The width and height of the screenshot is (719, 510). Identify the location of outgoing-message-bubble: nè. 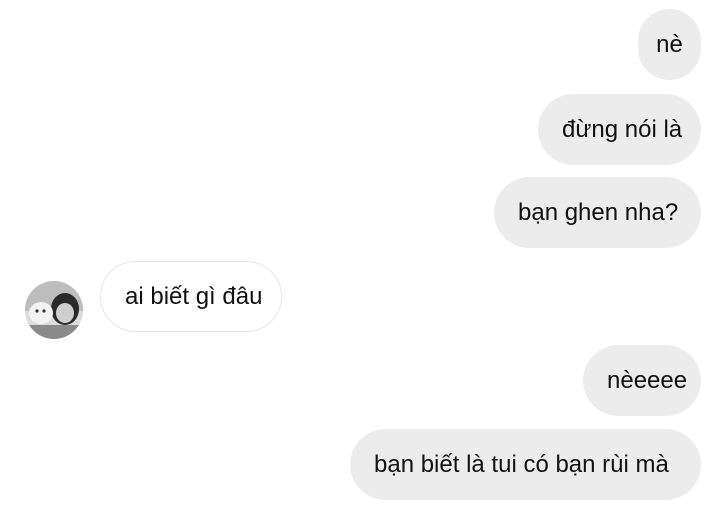
(669, 44).